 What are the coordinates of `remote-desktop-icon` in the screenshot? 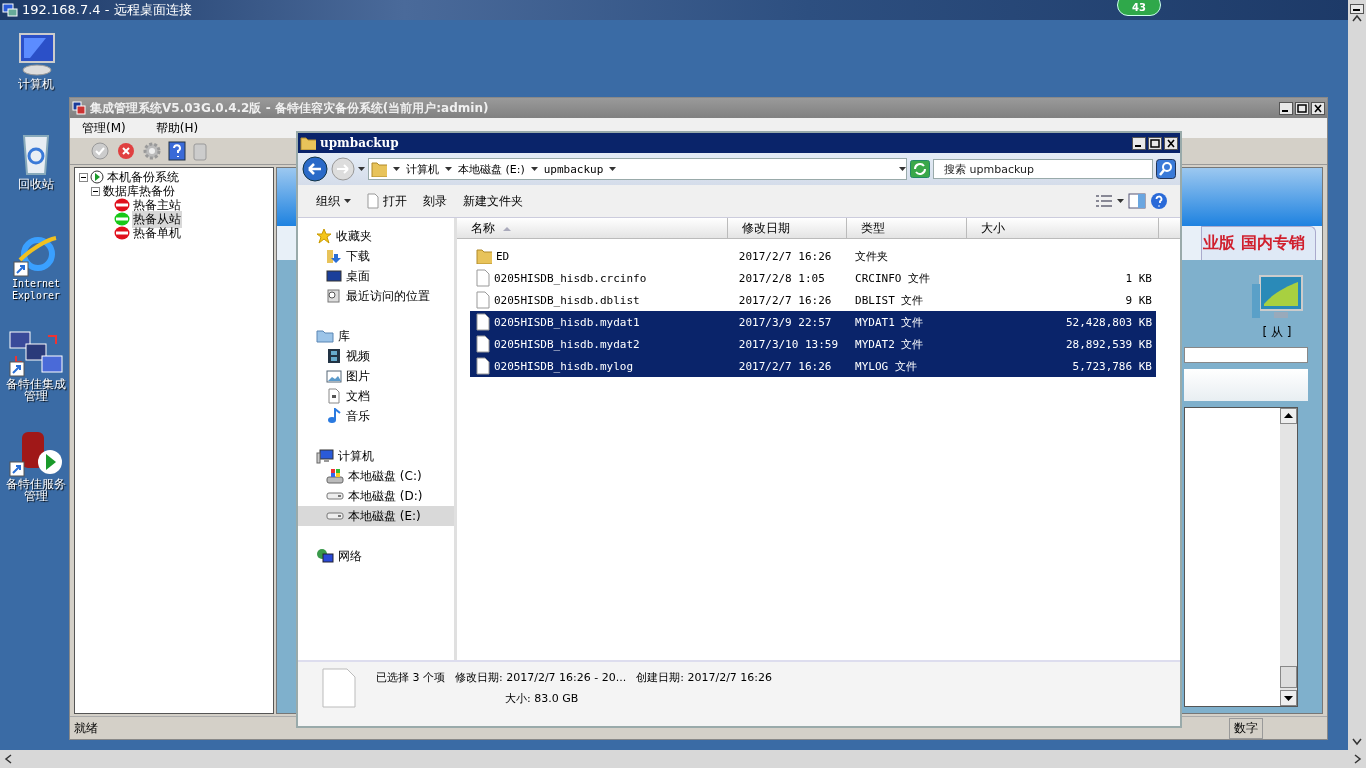 It's located at (10, 10).